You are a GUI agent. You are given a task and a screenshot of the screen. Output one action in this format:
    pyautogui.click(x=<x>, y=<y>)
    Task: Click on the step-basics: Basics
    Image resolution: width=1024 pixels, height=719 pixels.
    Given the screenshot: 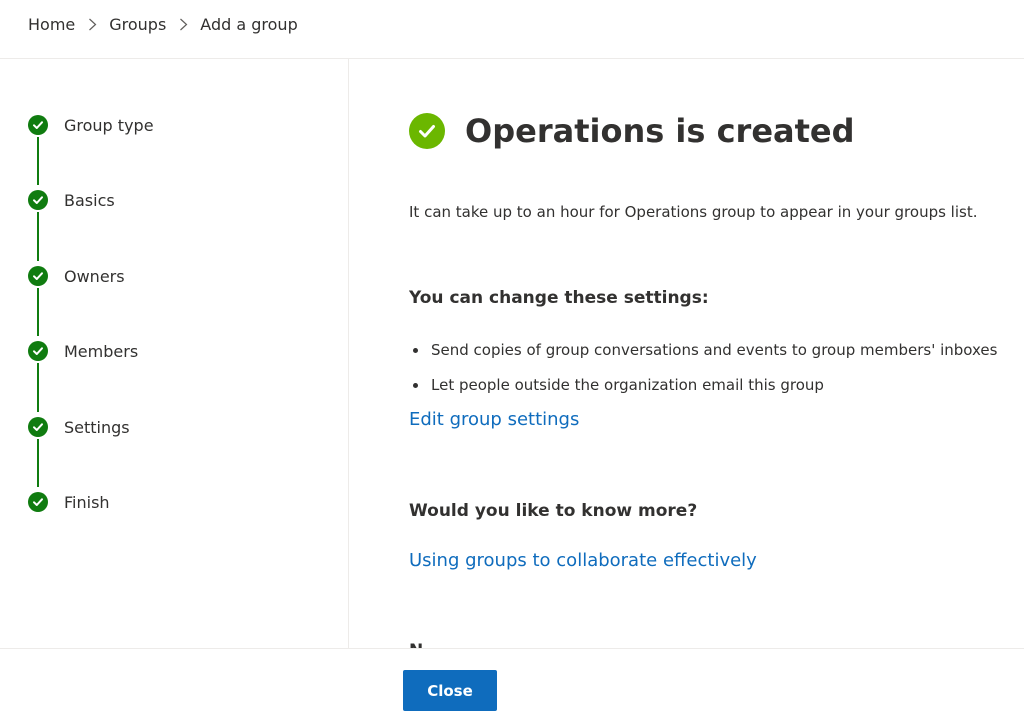 What is the action you would take?
    pyautogui.click(x=71, y=200)
    